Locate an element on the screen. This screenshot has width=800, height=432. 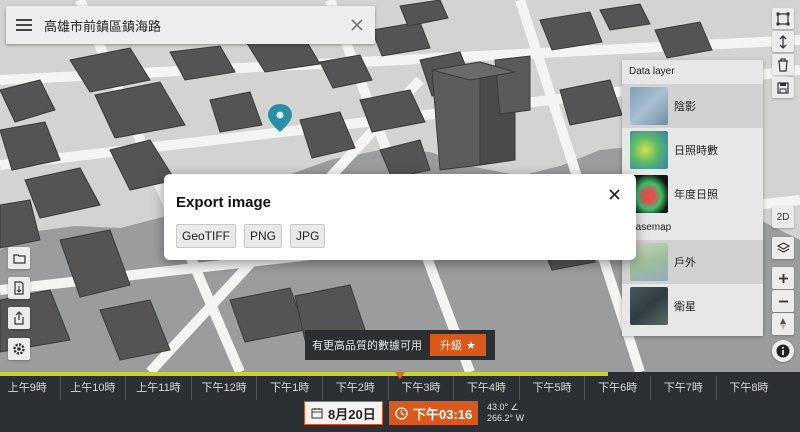
view-toggle-button: 2D is located at coordinates (783, 217).